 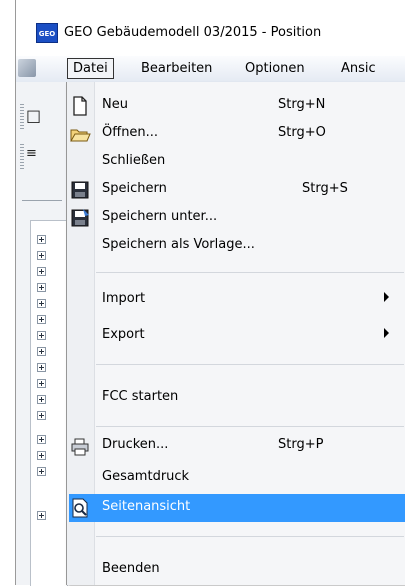 I want to click on menu-bearbeiten: Bearbeiten, so click(x=176, y=68).